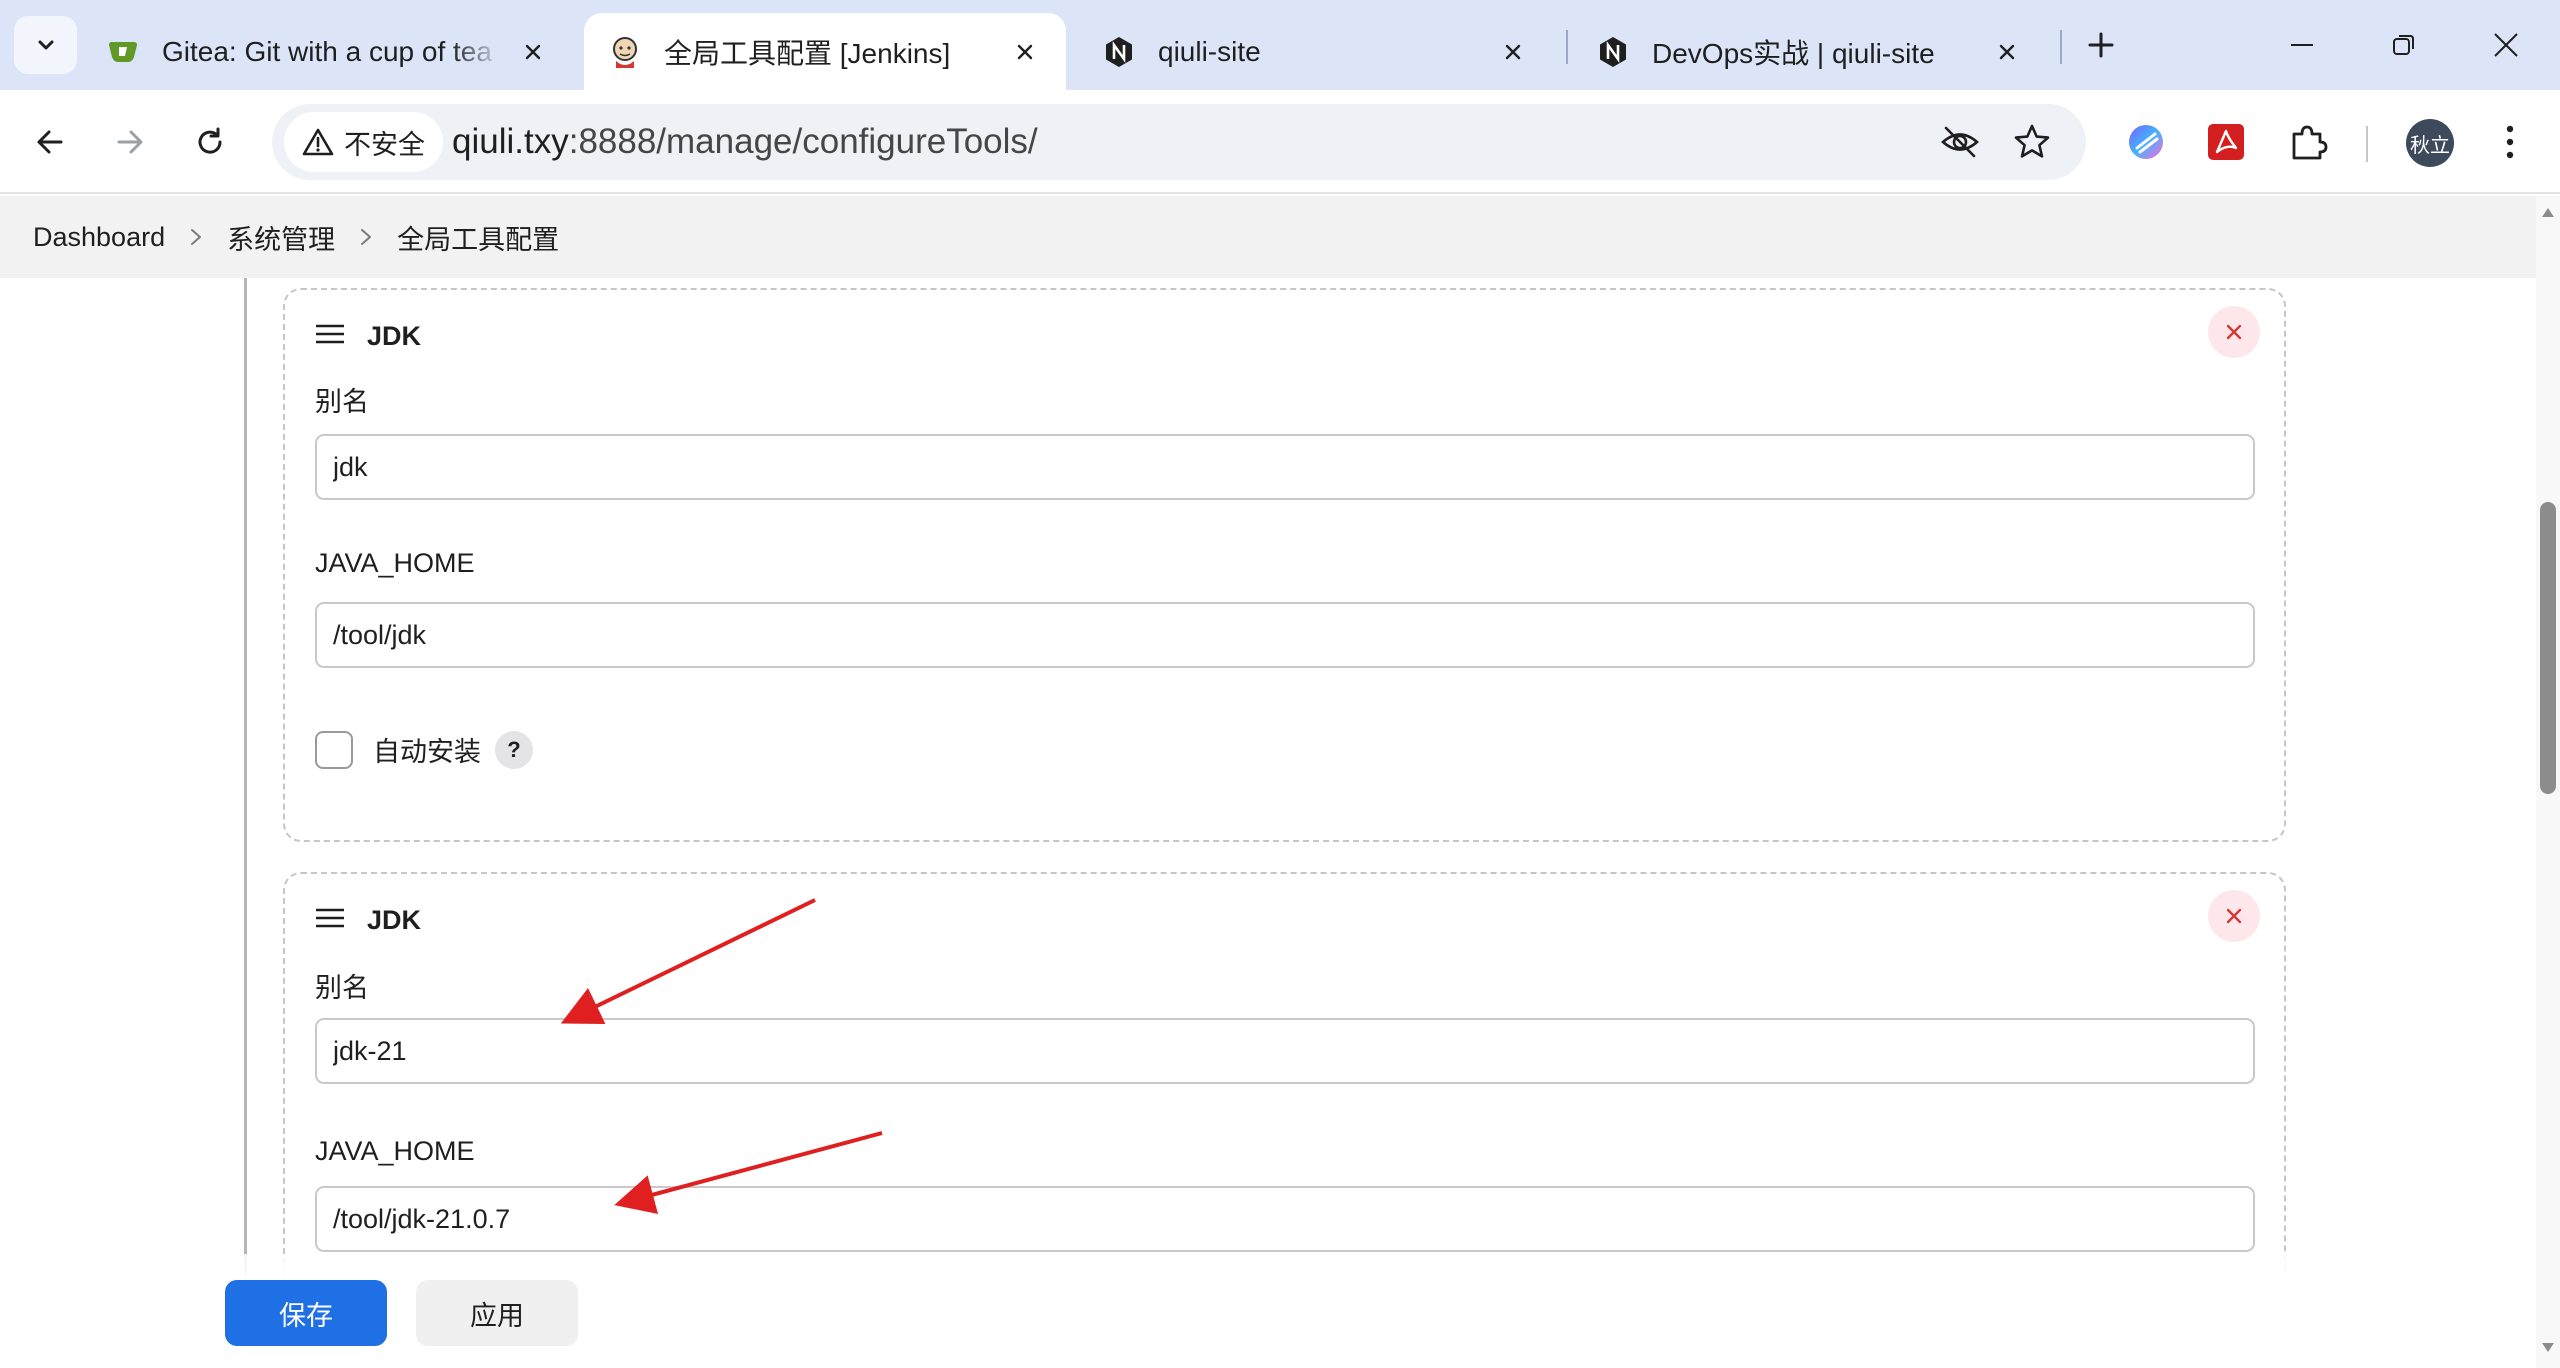 This screenshot has width=2560, height=1368. What do you see at coordinates (2367, 144) in the screenshot?
I see `toolbar-separator` at bounding box center [2367, 144].